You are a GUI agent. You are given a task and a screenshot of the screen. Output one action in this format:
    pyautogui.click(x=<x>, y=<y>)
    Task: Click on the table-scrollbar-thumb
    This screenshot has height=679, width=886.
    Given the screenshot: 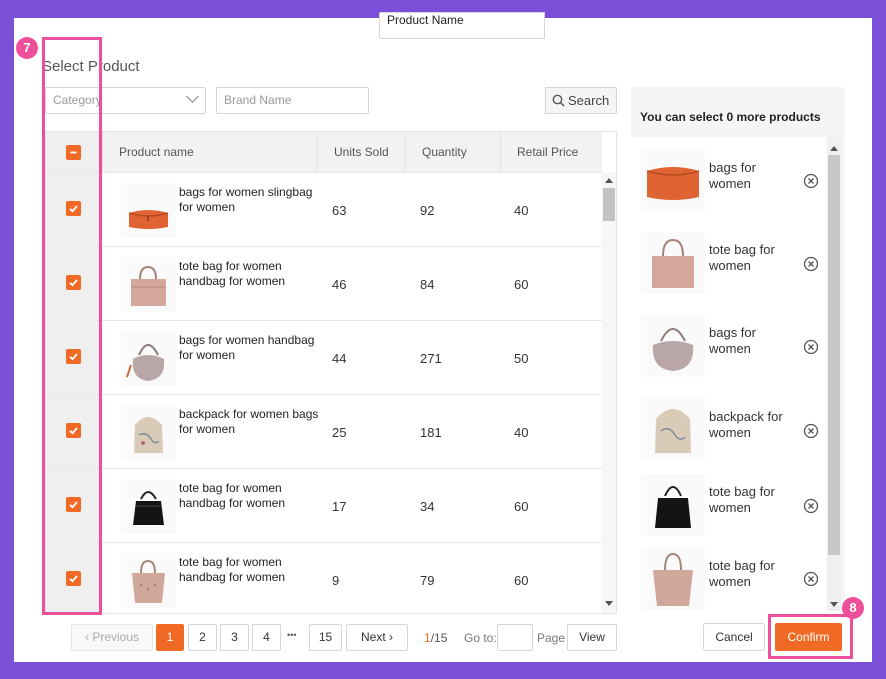 What is the action you would take?
    pyautogui.click(x=609, y=204)
    